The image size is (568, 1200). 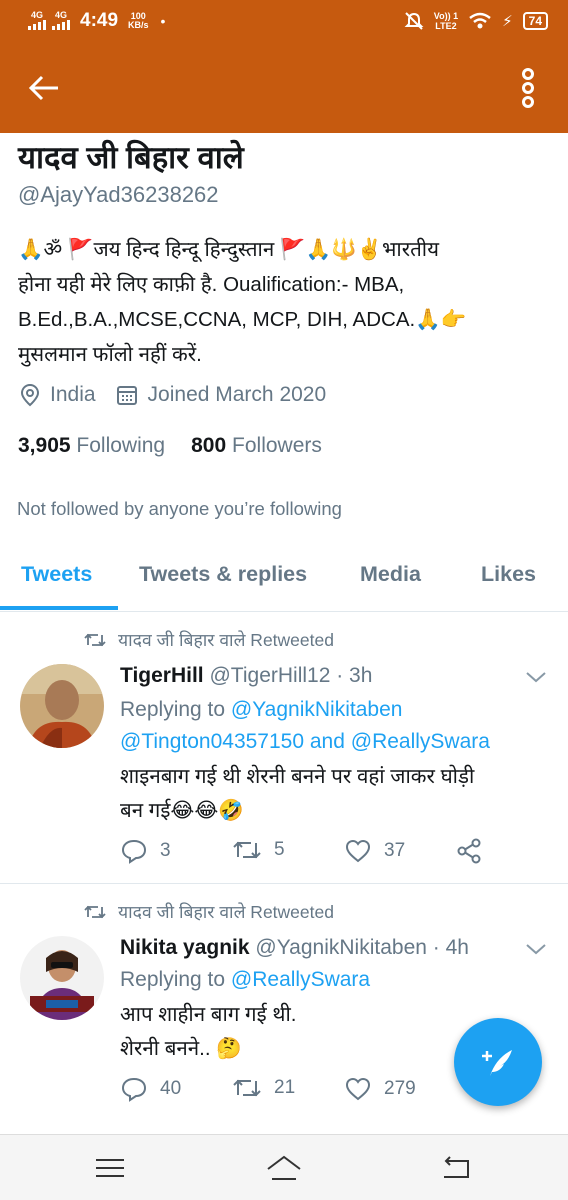 I want to click on battery-indicator: 74, so click(x=535, y=21).